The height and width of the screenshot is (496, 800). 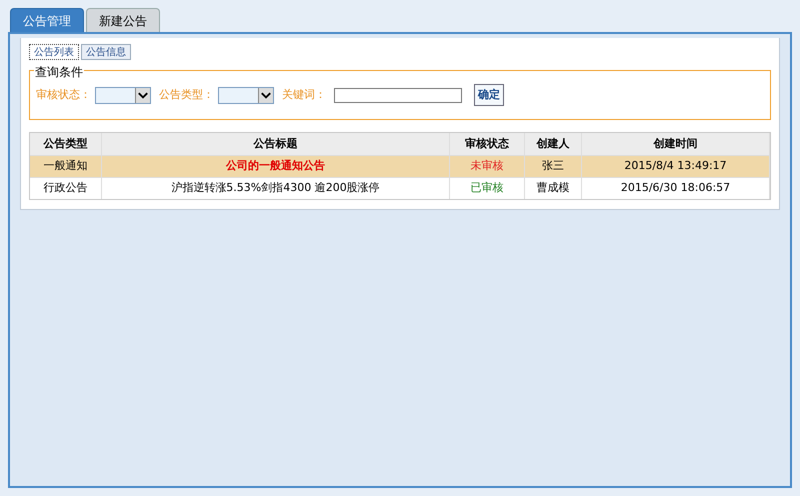 I want to click on table-cell-text: 公司的一般通知公告, so click(x=275, y=166).